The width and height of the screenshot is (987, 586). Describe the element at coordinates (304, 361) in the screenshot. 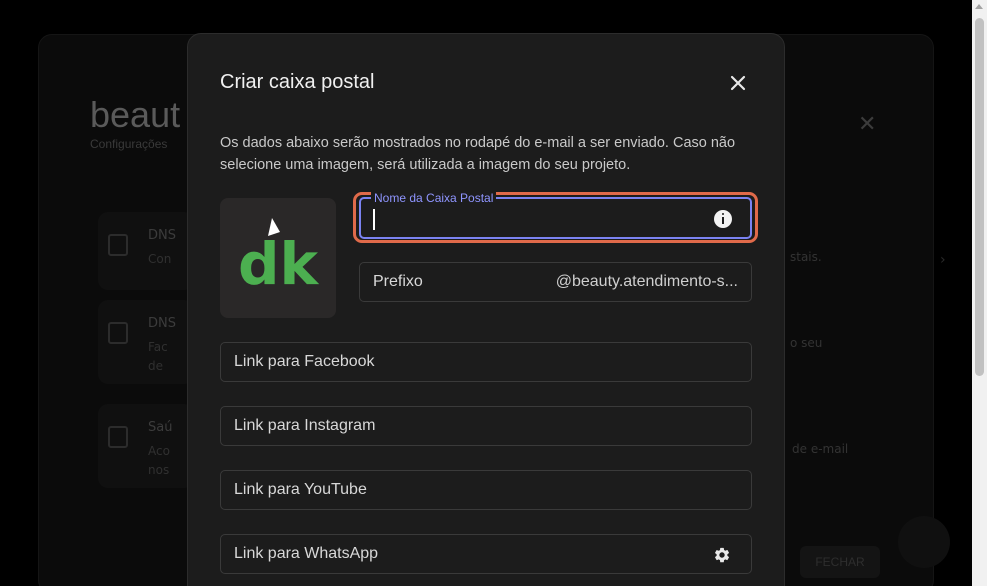

I see `facebook-link-label: Link para Facebook` at that location.